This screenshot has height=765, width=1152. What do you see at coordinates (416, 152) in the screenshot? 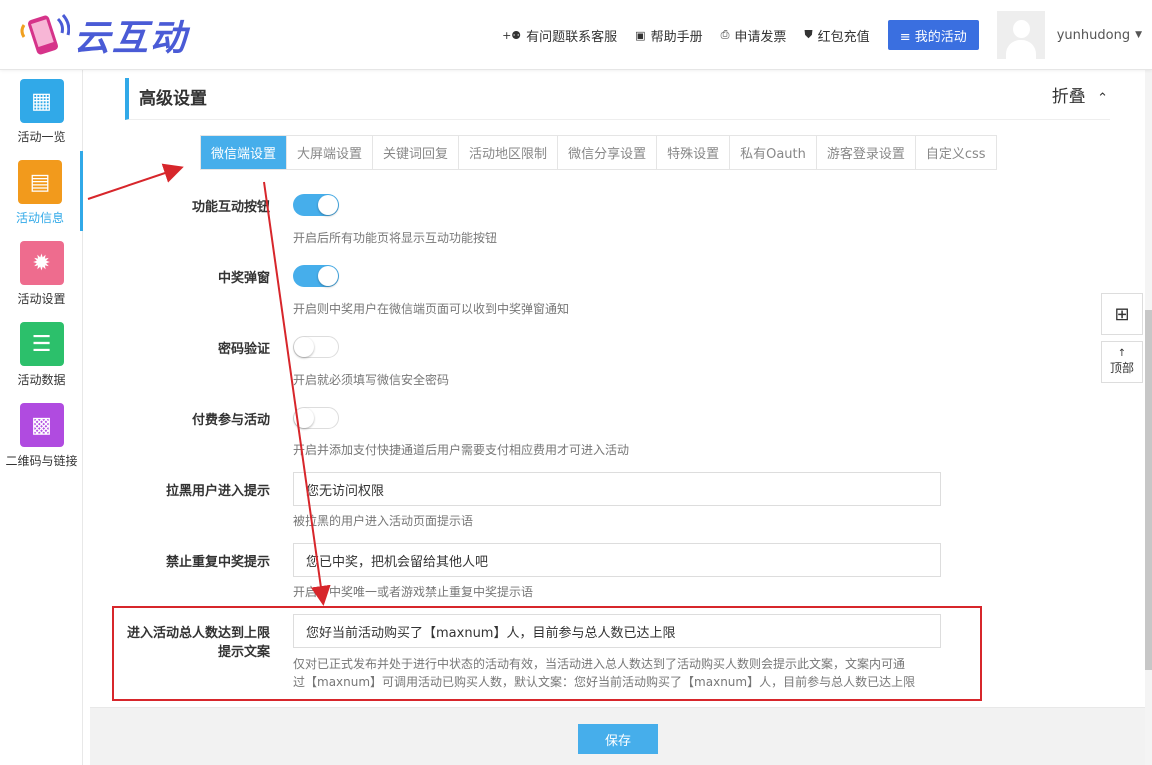
I see `tab-keyword-reply: 关键词回复` at bounding box center [416, 152].